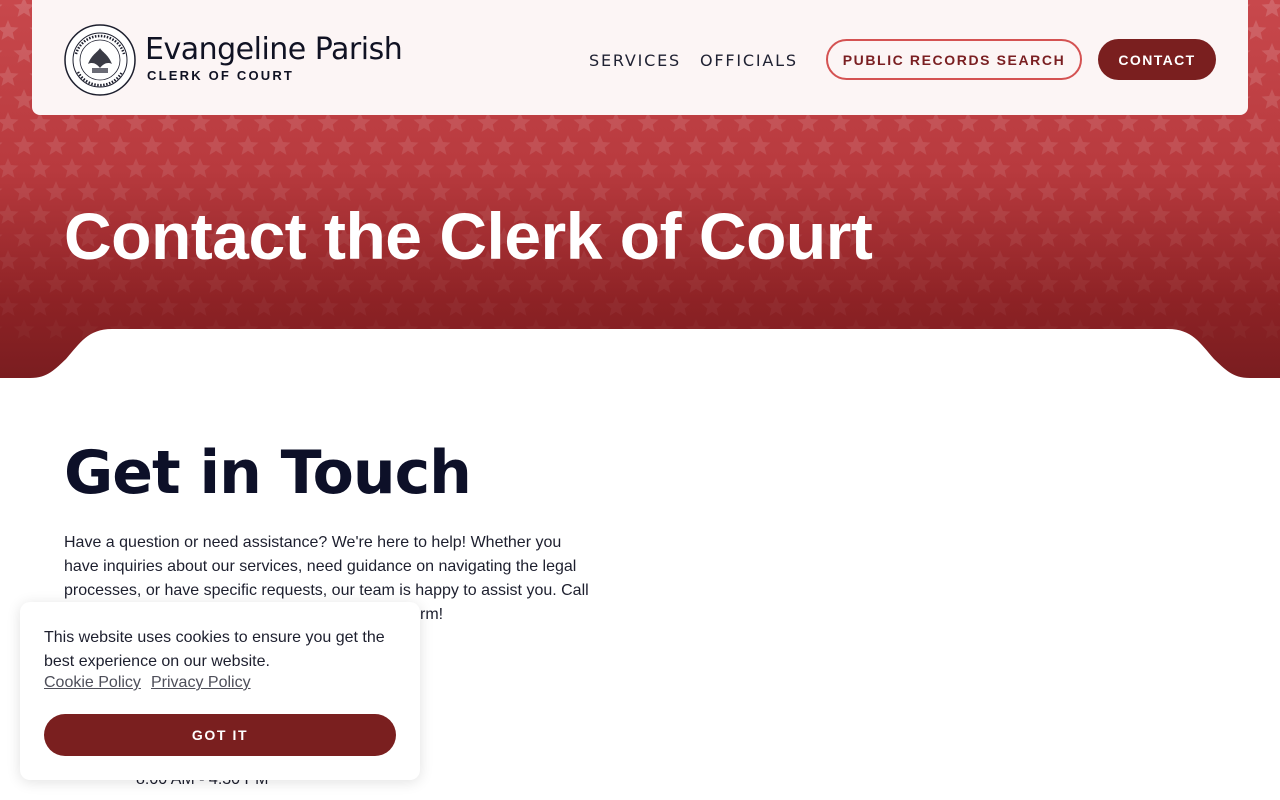  Describe the element at coordinates (220, 735) in the screenshot. I see `cookie-accept-button: GOT IT` at that location.